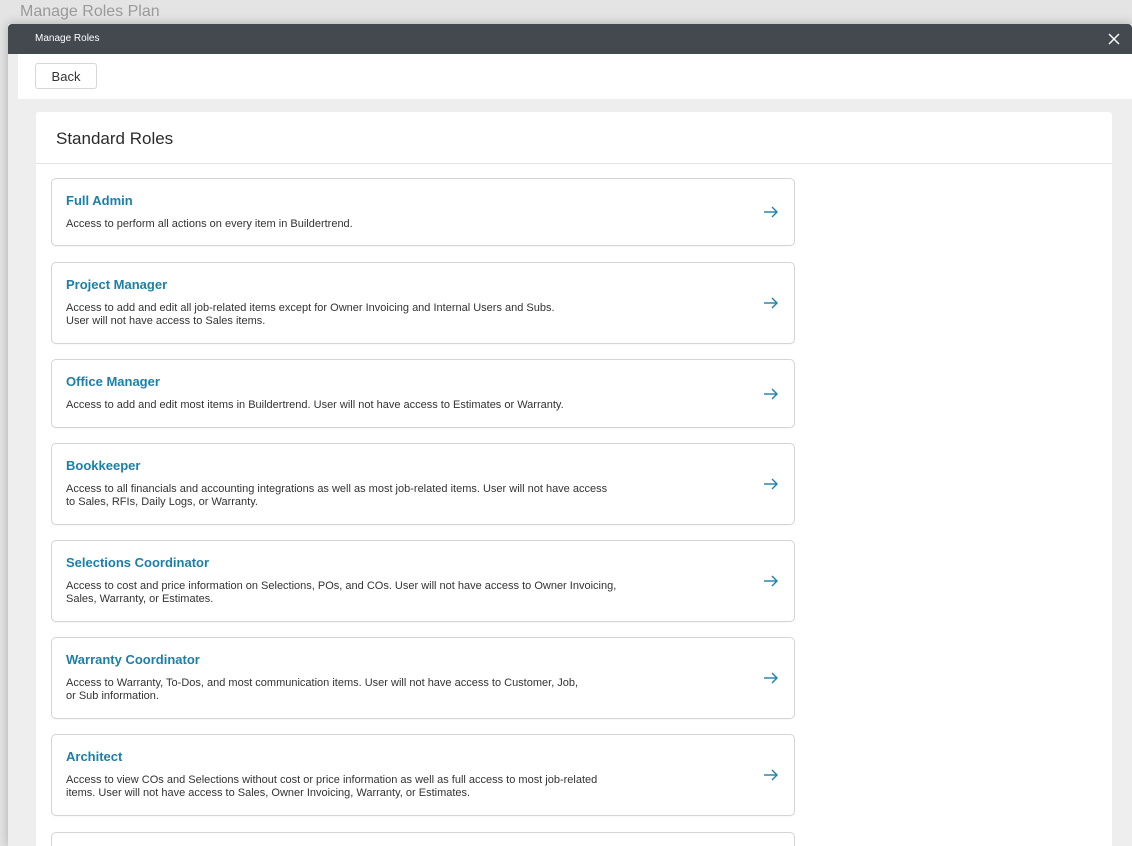 This screenshot has height=846, width=1132. I want to click on close-icon, so click(1114, 39).